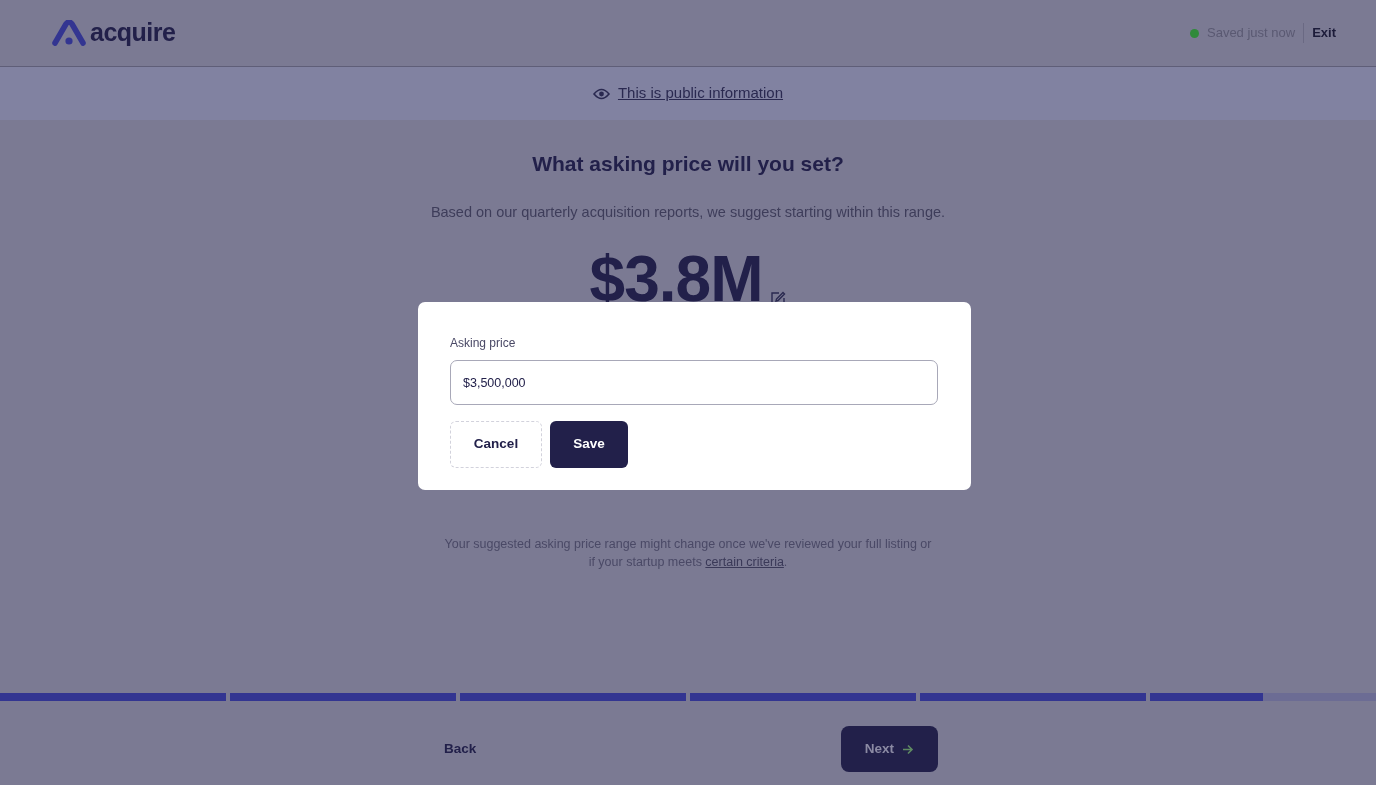  Describe the element at coordinates (908, 749) in the screenshot. I see `arrow-right-icon` at that location.